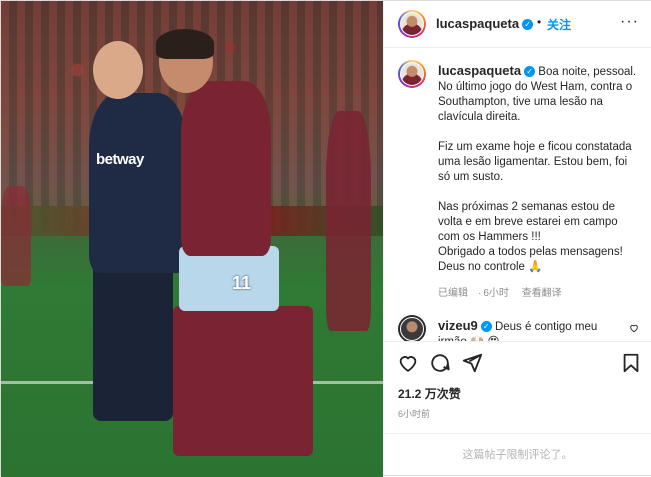 Image resolution: width=651 pixels, height=477 pixels. I want to click on comment-like-icon, so click(634, 328).